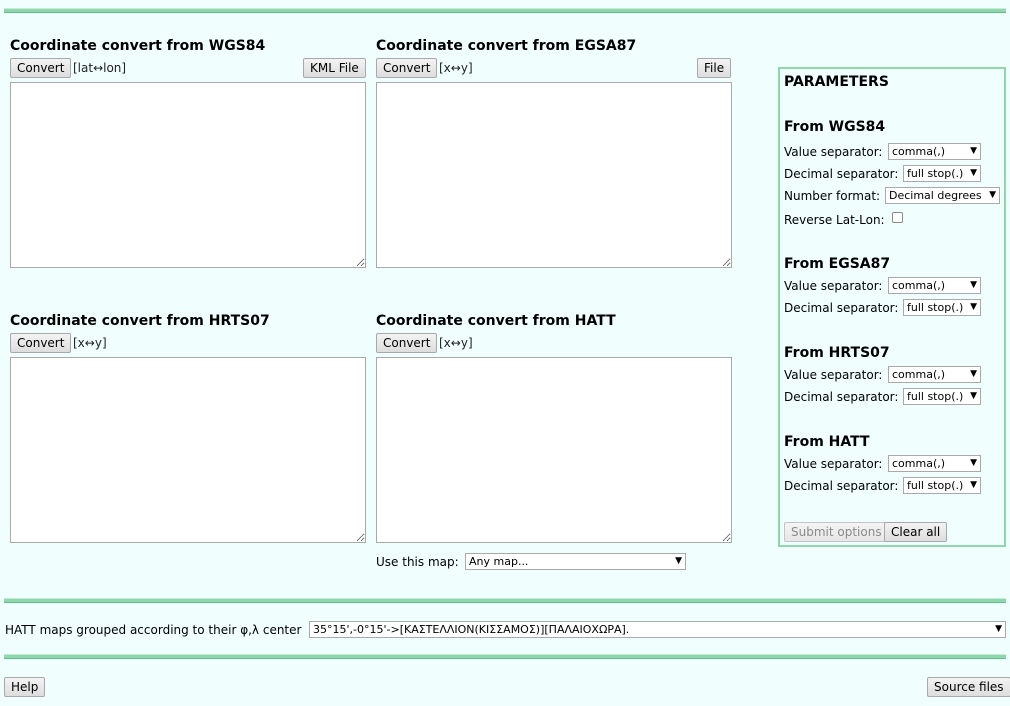 Image resolution: width=1010 pixels, height=706 pixels. What do you see at coordinates (827, 442) in the screenshot?
I see `from-hatt-title: From HATT` at bounding box center [827, 442].